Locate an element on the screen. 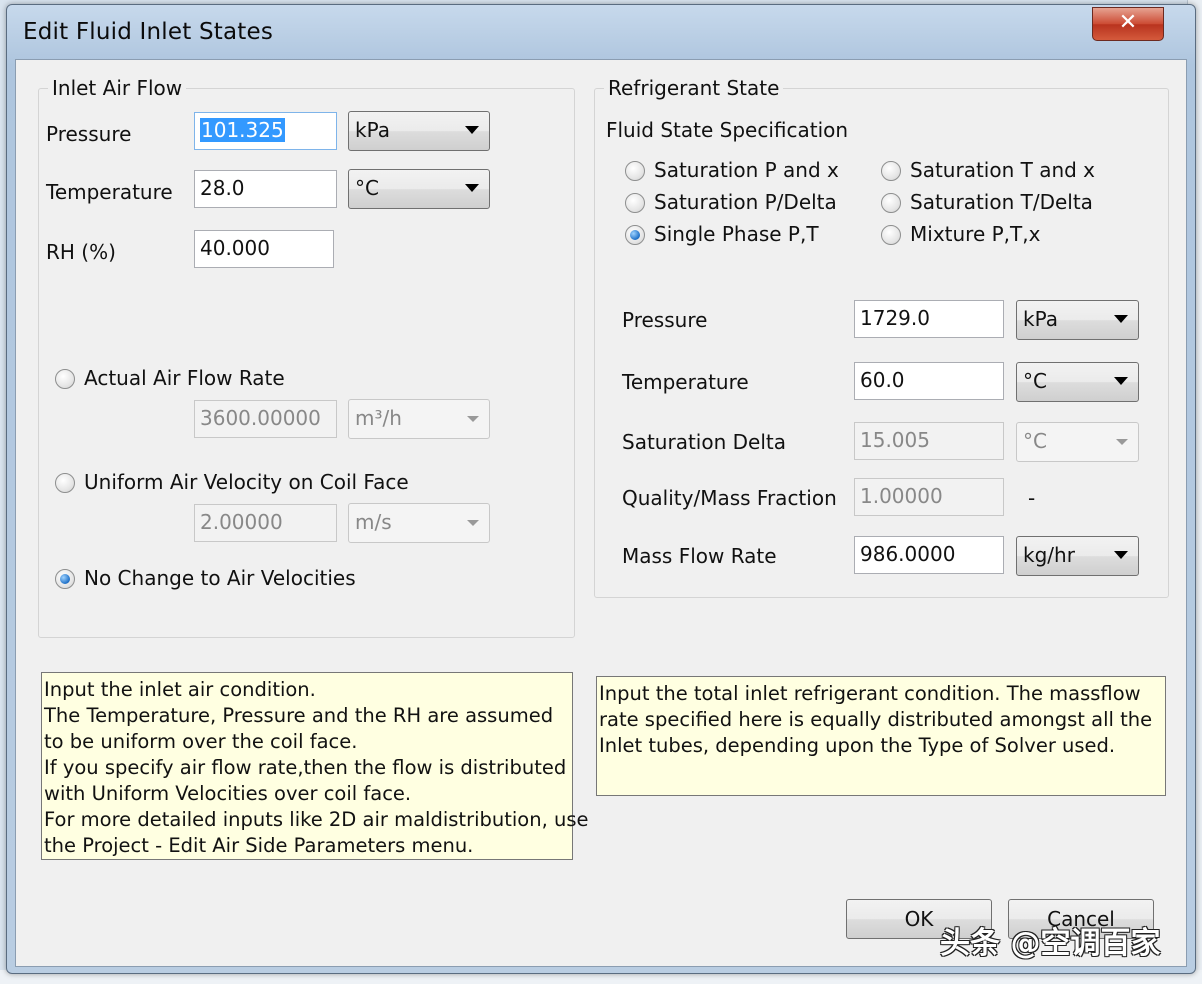 The image size is (1202, 984). mass-flow-unit-value: kg/hr is located at coordinates (1049, 555).